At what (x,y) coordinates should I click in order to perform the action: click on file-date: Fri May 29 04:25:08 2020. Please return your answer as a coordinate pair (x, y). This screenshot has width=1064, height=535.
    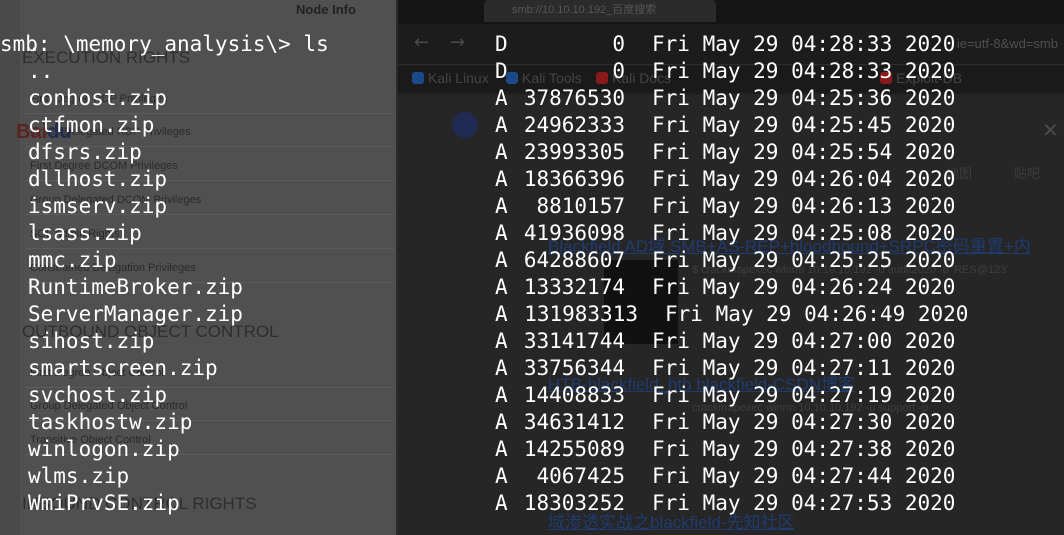
    Looking at the image, I should click on (804, 233).